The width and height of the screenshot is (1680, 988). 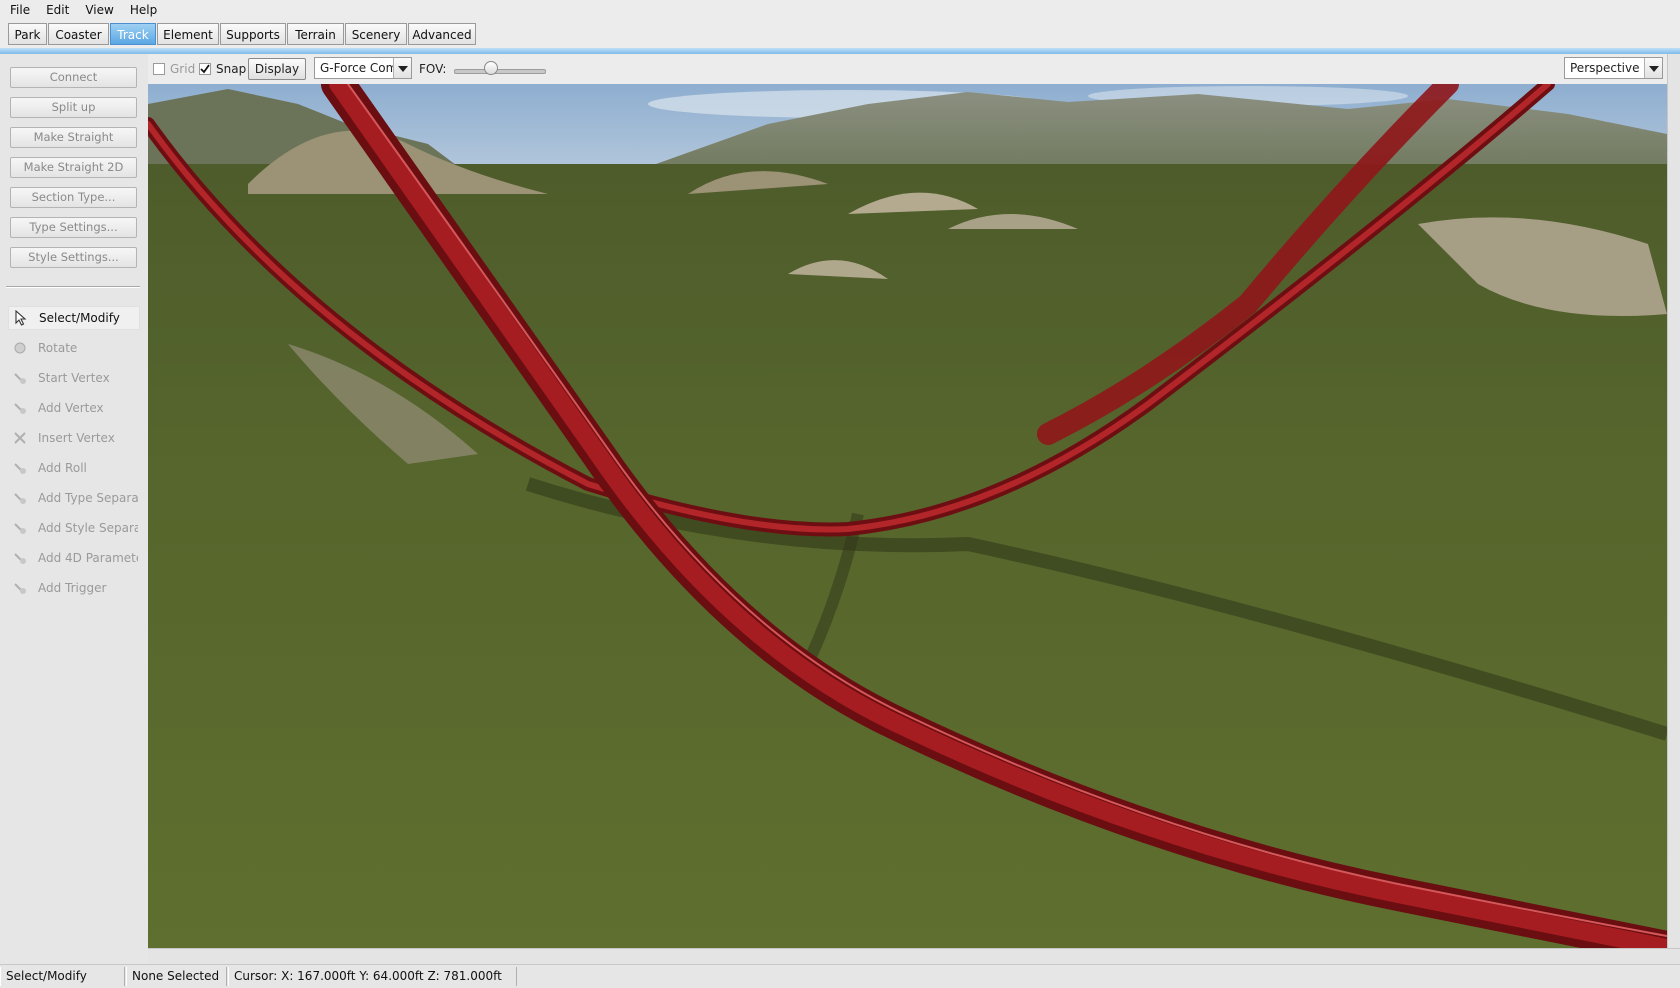 I want to click on menu-help: Help, so click(x=141, y=10).